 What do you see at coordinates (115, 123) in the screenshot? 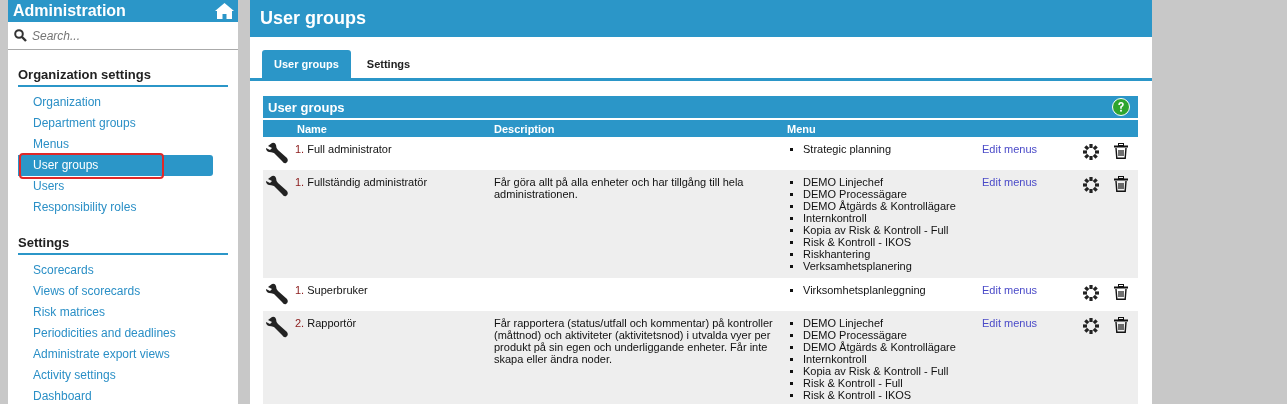
I see `sidebar-link: Department groups` at bounding box center [115, 123].